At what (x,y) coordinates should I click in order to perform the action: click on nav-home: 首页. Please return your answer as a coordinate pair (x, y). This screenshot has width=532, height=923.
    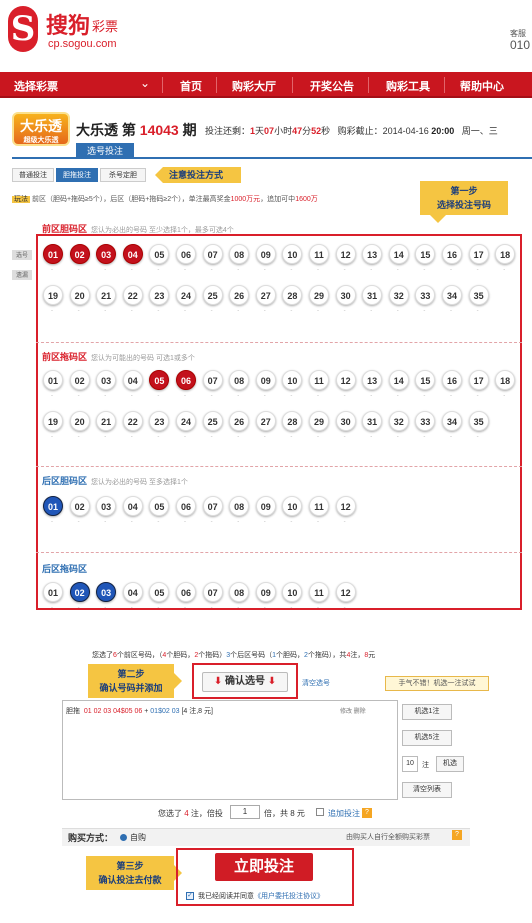
    Looking at the image, I should click on (191, 86).